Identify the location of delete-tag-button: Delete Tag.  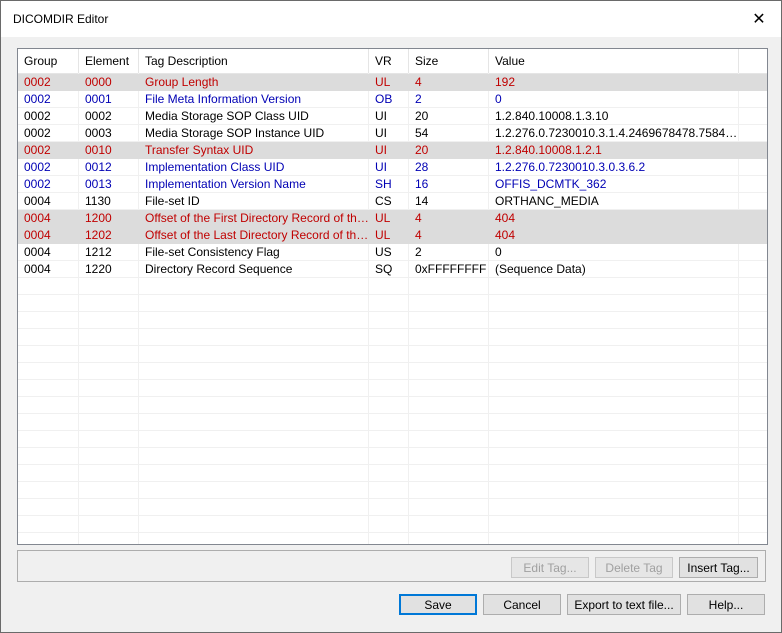
(634, 567).